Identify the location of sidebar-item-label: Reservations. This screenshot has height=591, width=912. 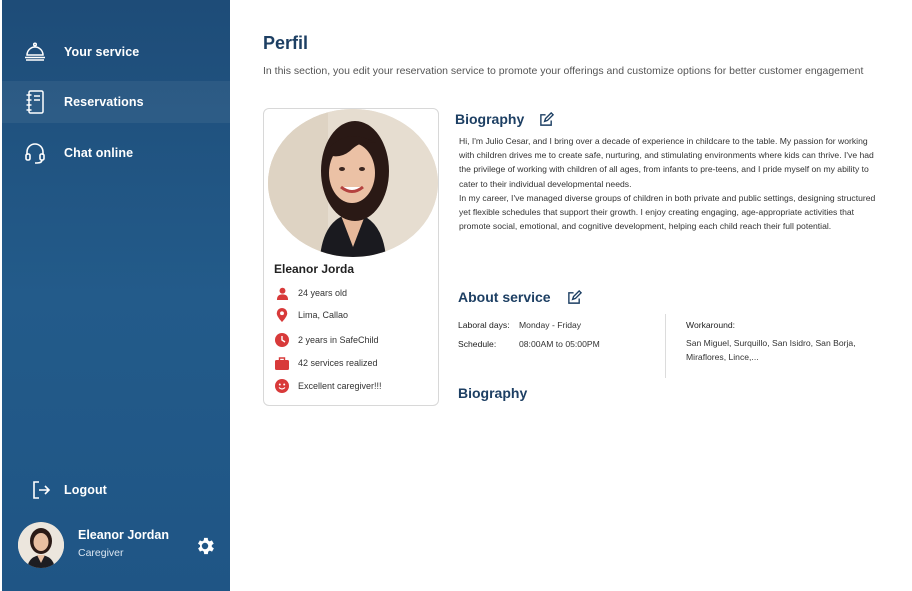
(104, 102).